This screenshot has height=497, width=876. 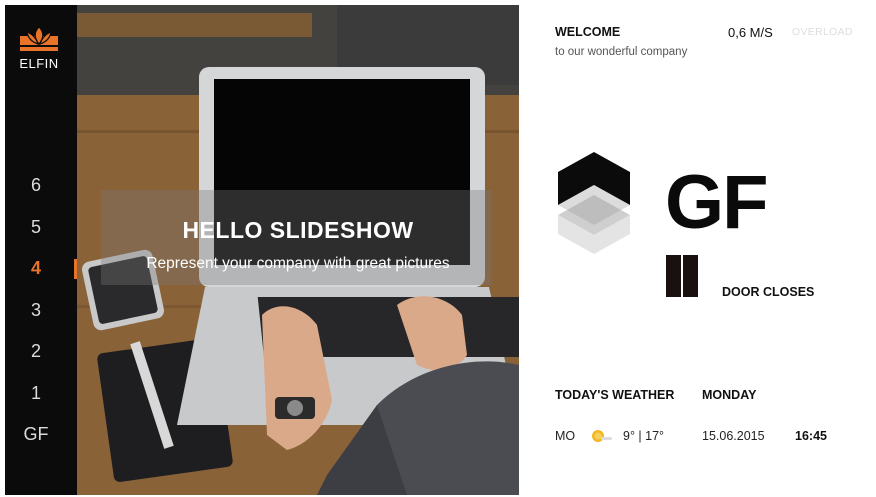 I want to click on sidebar: ELFIN 6 5 4 3 2 1 GF, so click(x=41, y=250).